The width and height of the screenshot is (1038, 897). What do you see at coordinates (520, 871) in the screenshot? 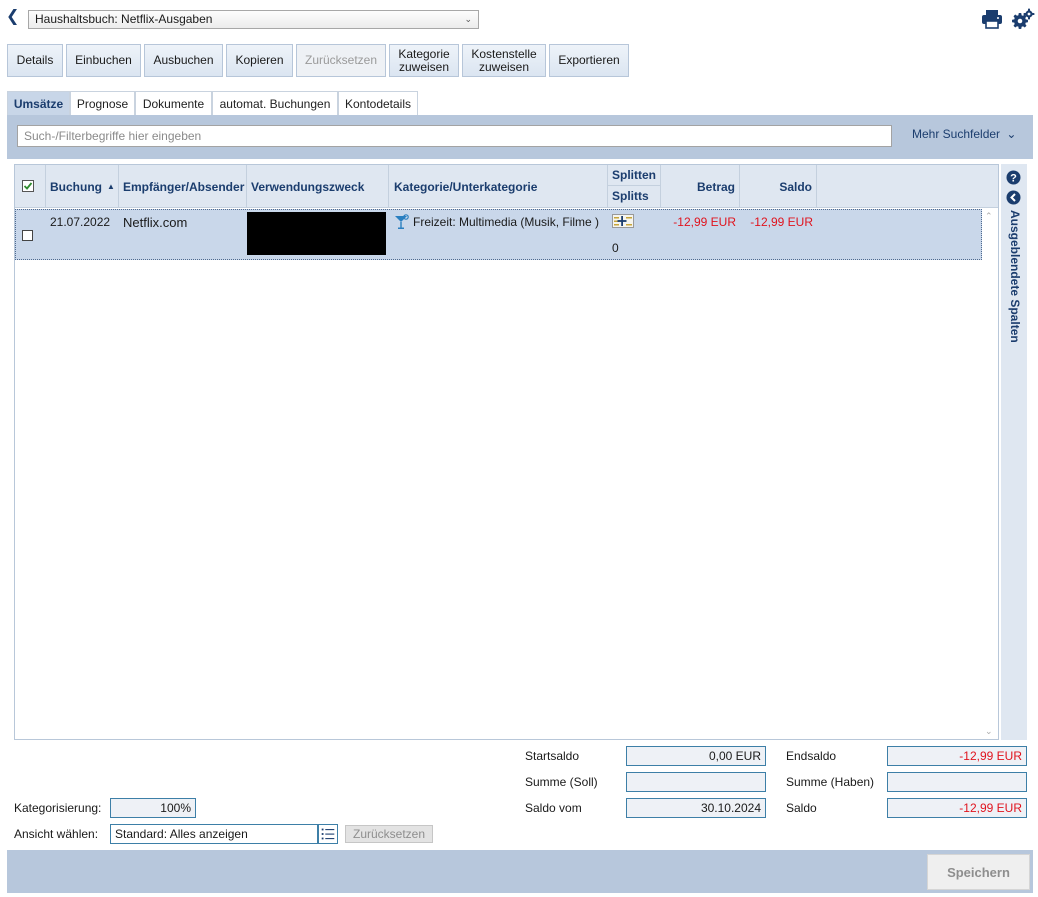
I see `bottom-band` at bounding box center [520, 871].